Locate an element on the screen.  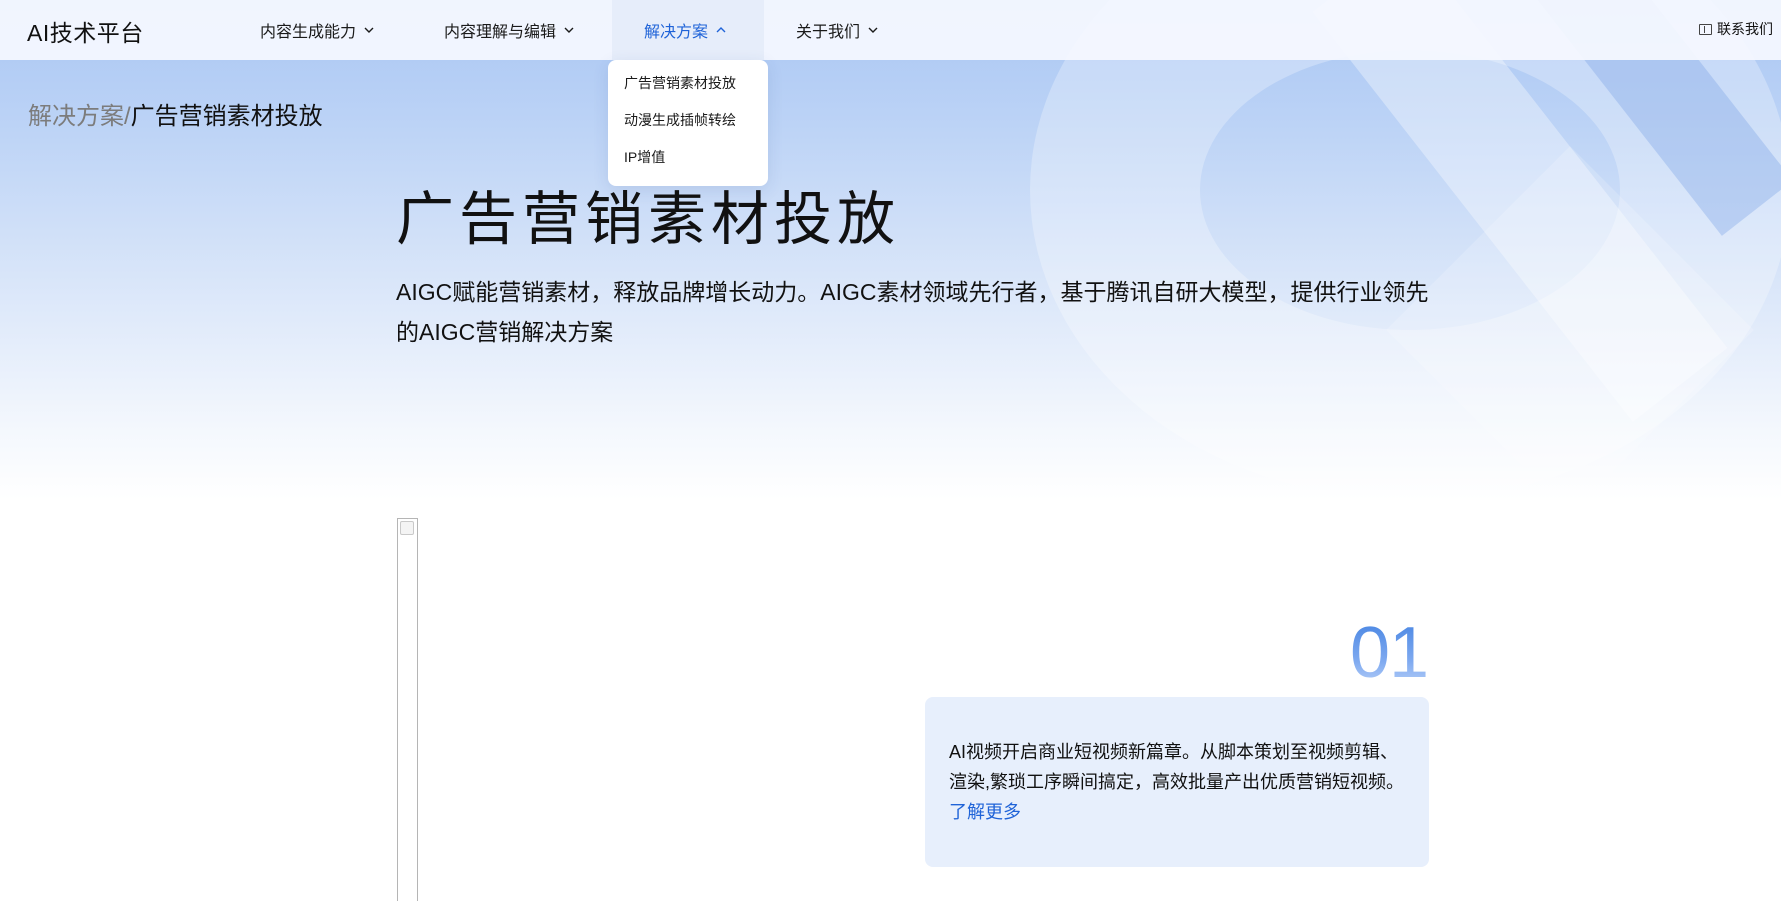
dropdown-item-ad-marketing: 广告营销素材投放 is located at coordinates (688, 88).